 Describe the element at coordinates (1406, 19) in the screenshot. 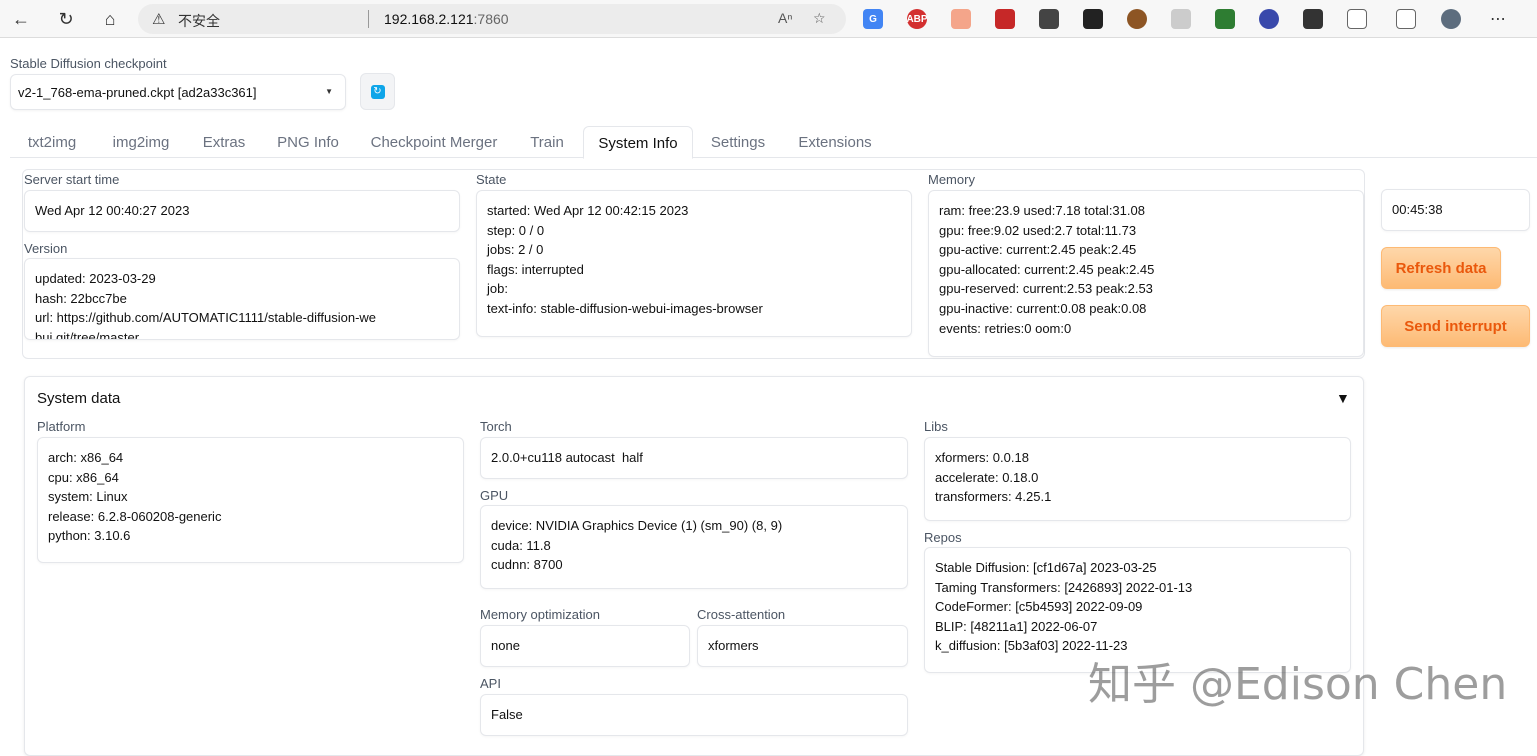

I see `collections-icon` at that location.